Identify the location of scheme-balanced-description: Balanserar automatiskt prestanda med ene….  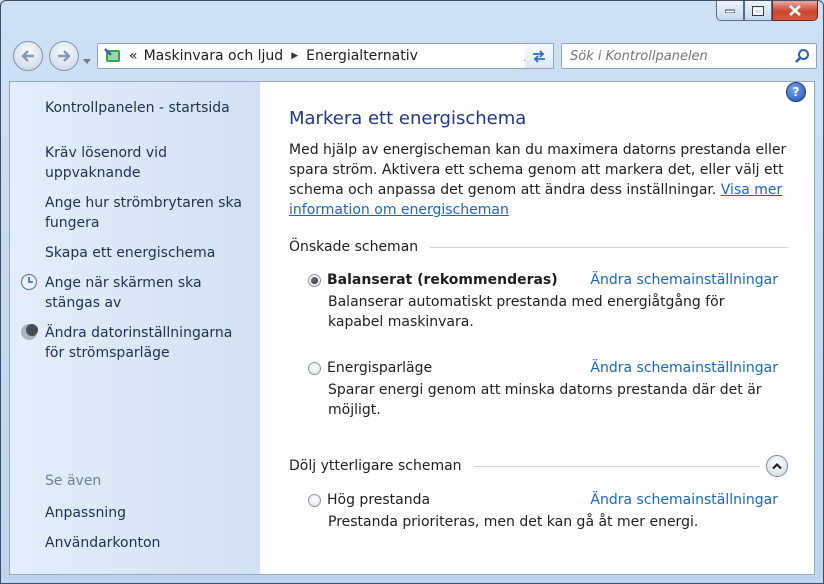
(526, 312).